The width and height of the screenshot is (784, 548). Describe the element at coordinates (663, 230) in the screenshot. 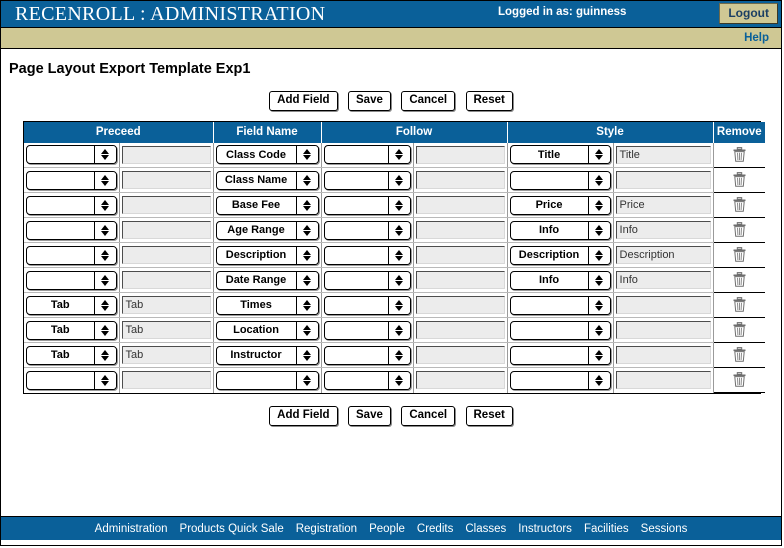

I see `style-text-3: Info` at that location.